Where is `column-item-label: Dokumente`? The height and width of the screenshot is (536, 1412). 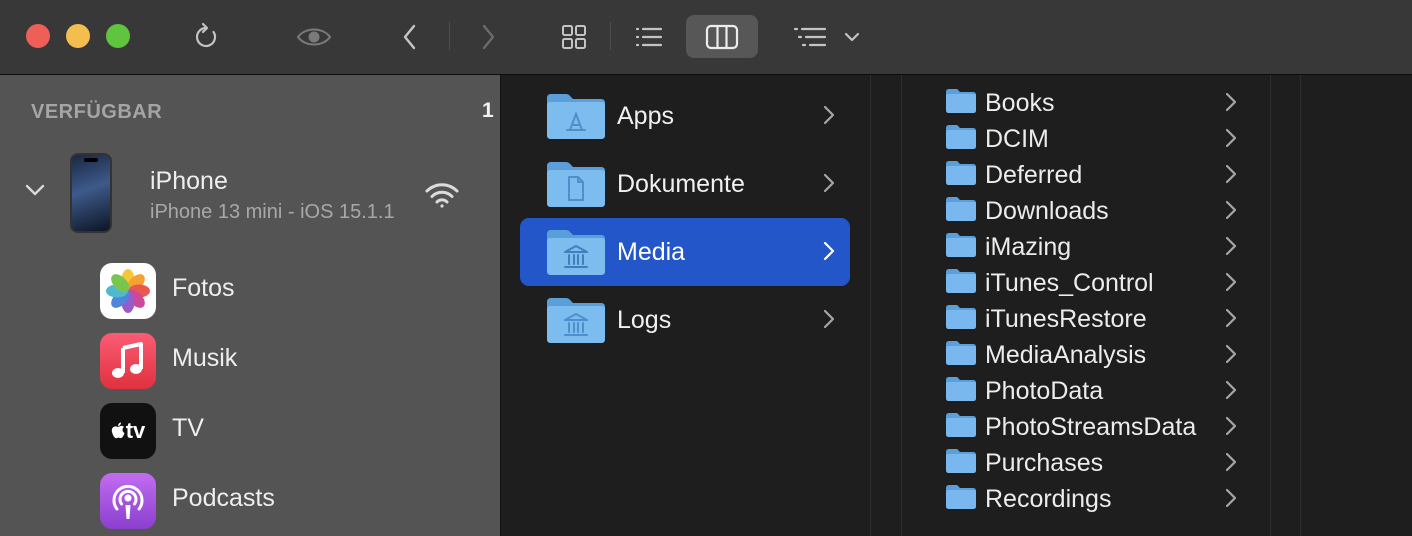 column-item-label: Dokumente is located at coordinates (681, 184).